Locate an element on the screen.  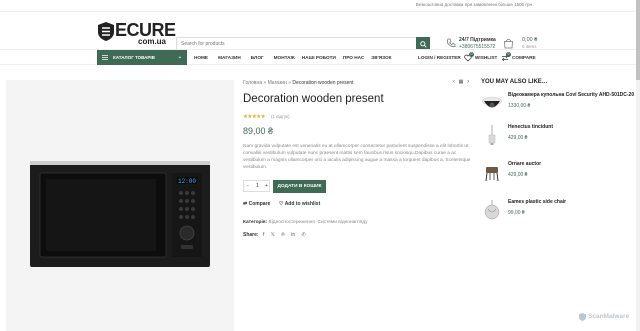
cart-total: 0,00 ₴ is located at coordinates (530, 40).